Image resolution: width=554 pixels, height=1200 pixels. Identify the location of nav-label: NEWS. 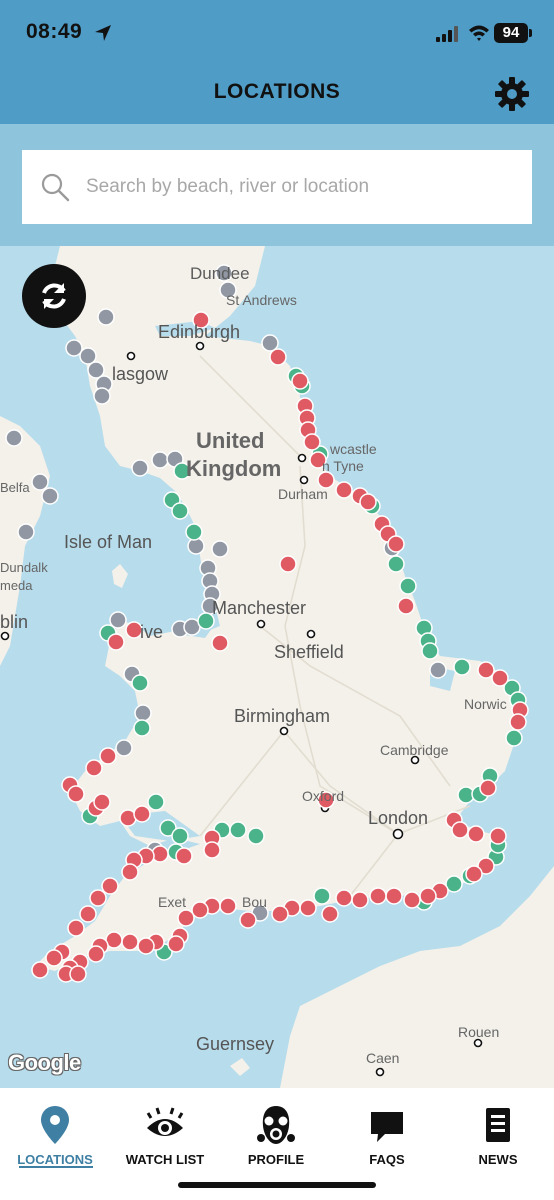
(498, 1159).